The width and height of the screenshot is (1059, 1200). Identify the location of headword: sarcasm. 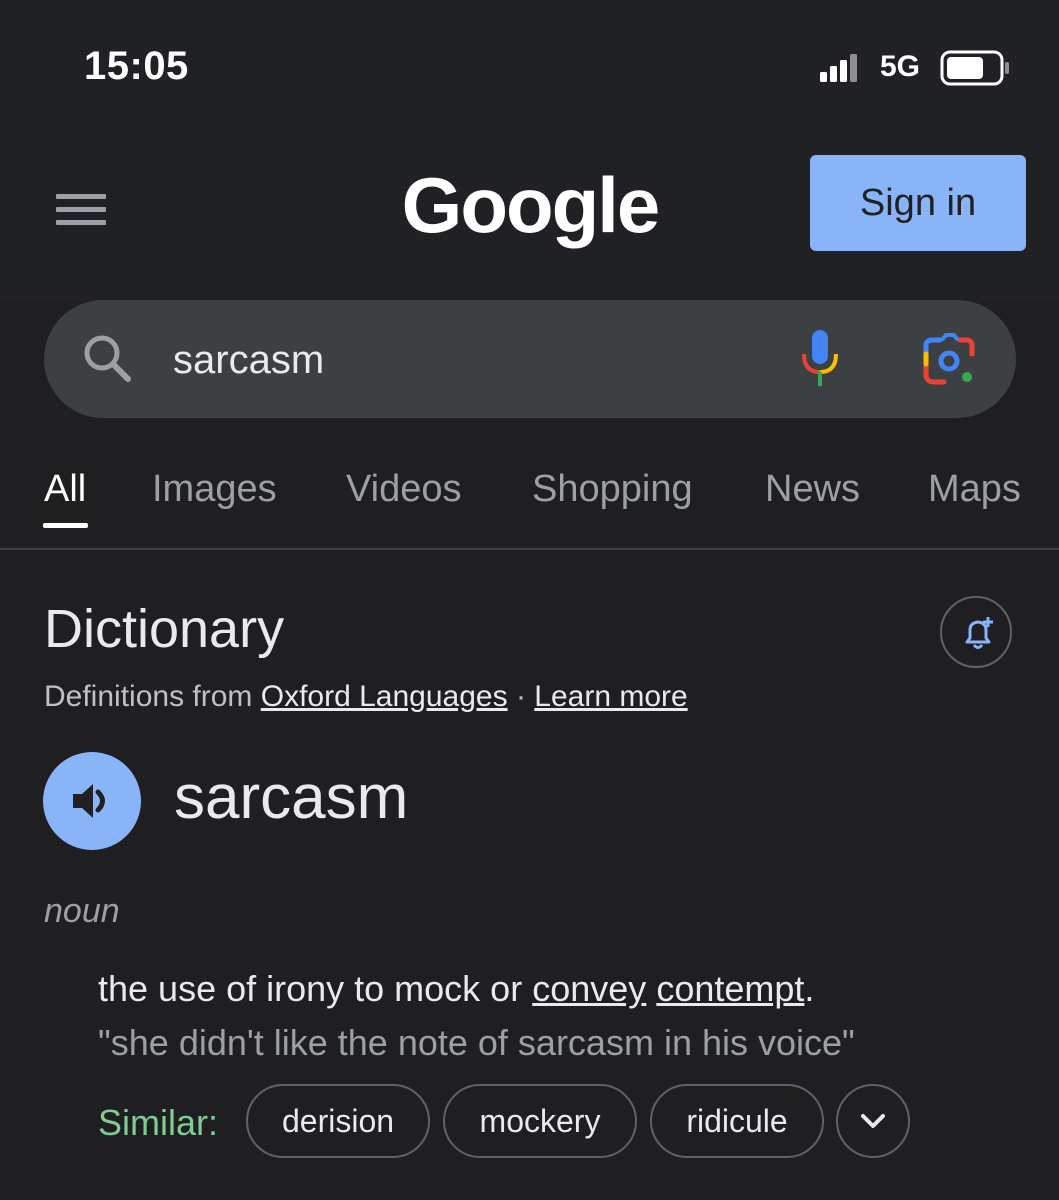
(291, 797).